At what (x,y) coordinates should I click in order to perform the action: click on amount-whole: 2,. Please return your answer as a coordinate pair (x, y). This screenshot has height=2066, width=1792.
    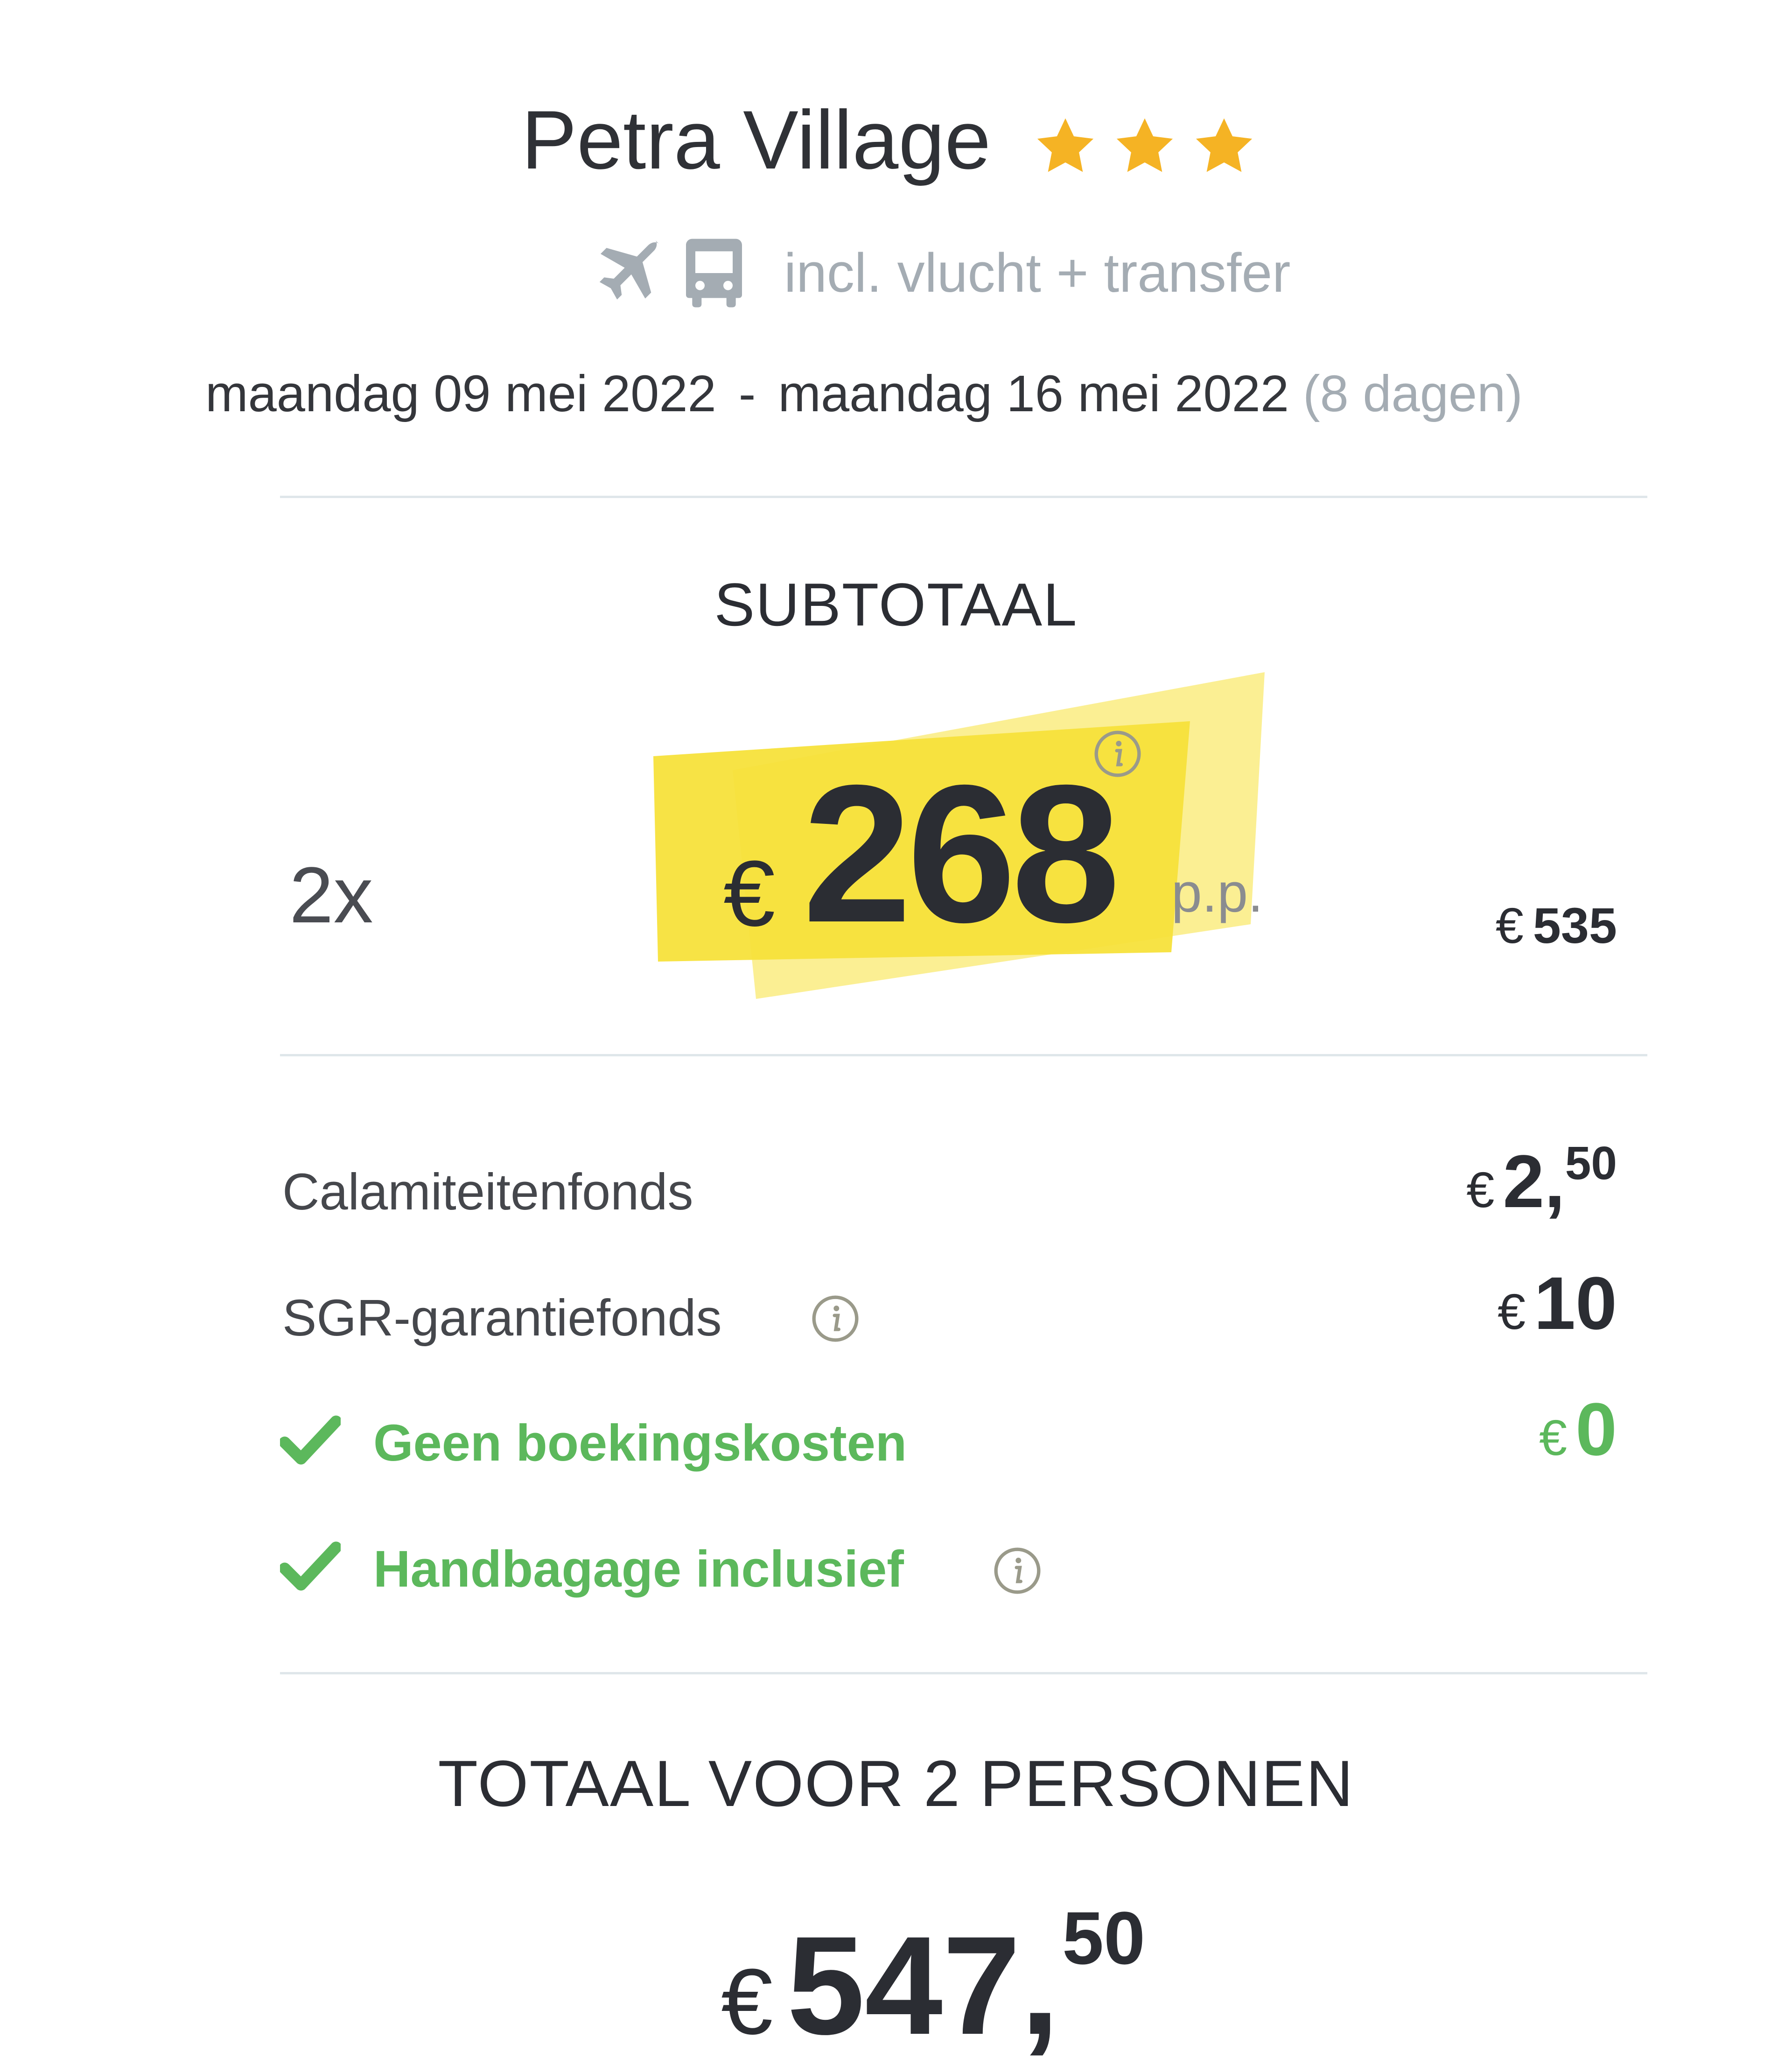
    Looking at the image, I should click on (1534, 1181).